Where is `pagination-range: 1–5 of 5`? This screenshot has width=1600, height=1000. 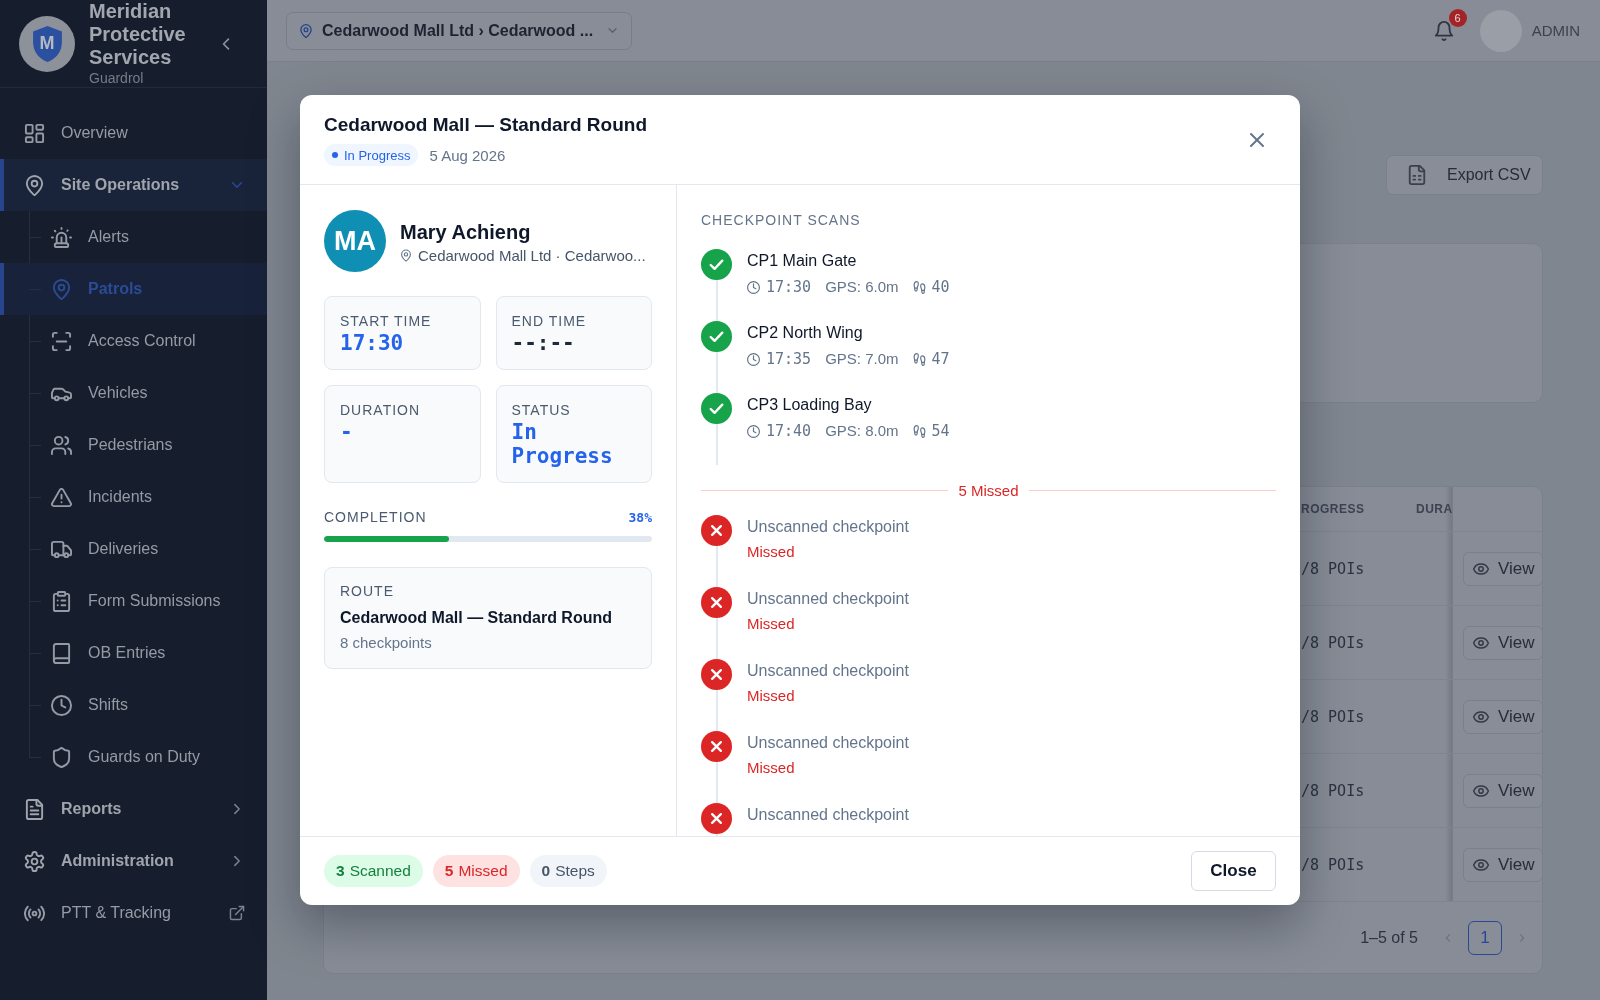
pagination-range: 1–5 of 5 is located at coordinates (1389, 937).